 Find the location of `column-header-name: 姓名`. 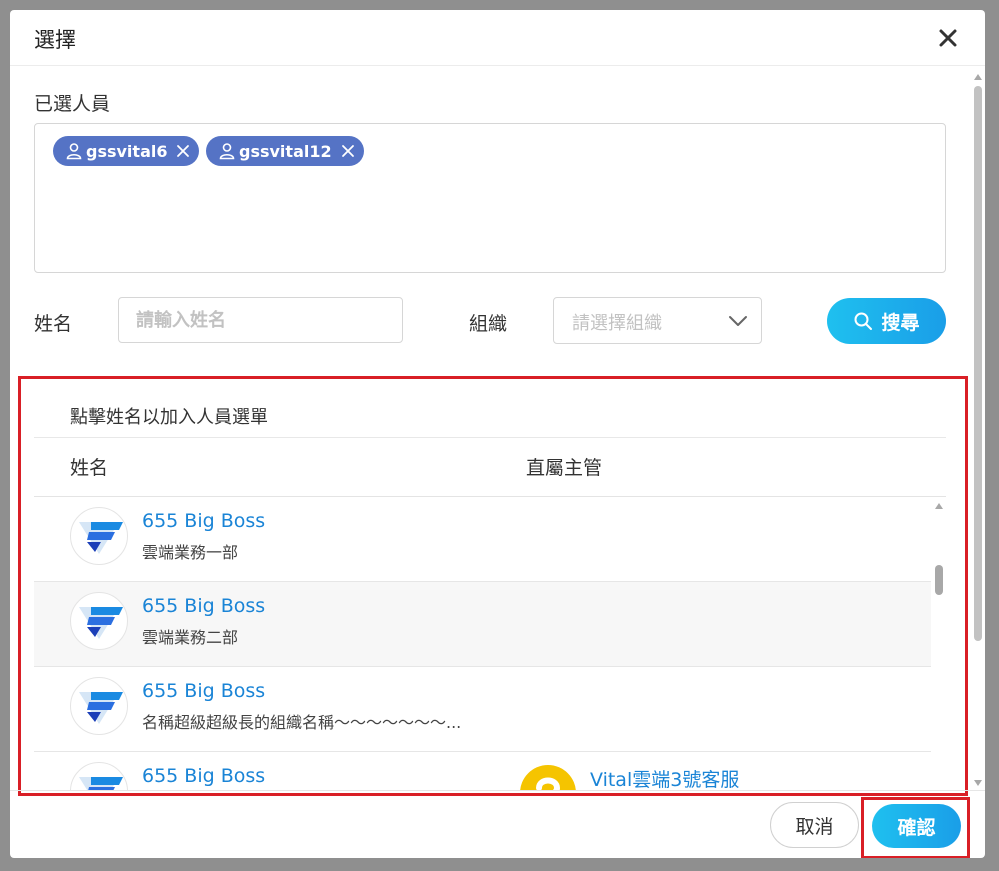

column-header-name: 姓名 is located at coordinates (89, 468).